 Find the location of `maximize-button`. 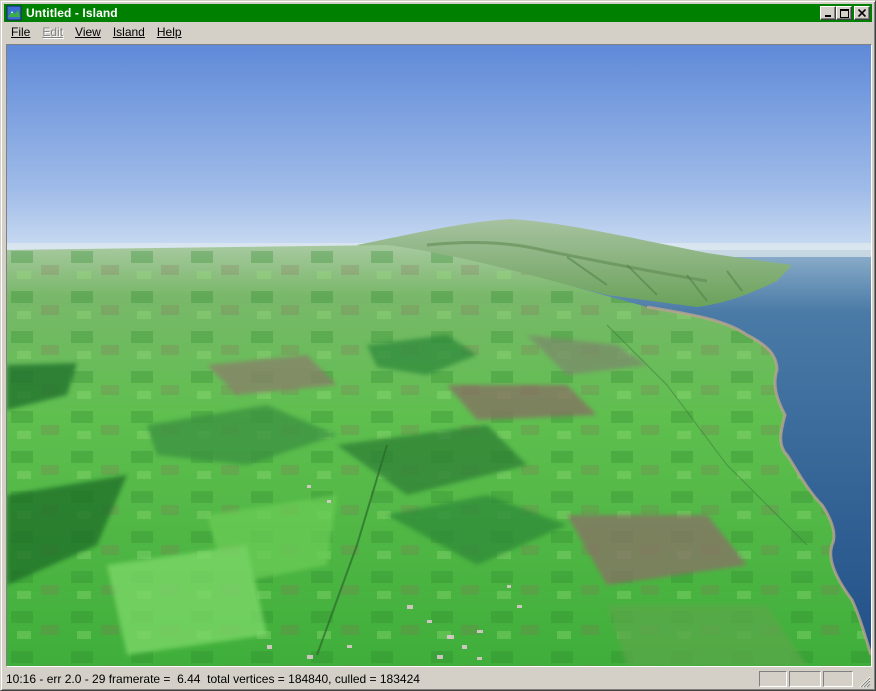

maximize-button is located at coordinates (844, 13).